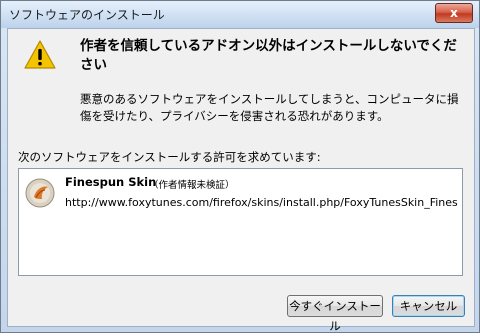 The image size is (480, 336). Describe the element at coordinates (428, 306) in the screenshot. I see `cancel-button: キャンセル` at that location.